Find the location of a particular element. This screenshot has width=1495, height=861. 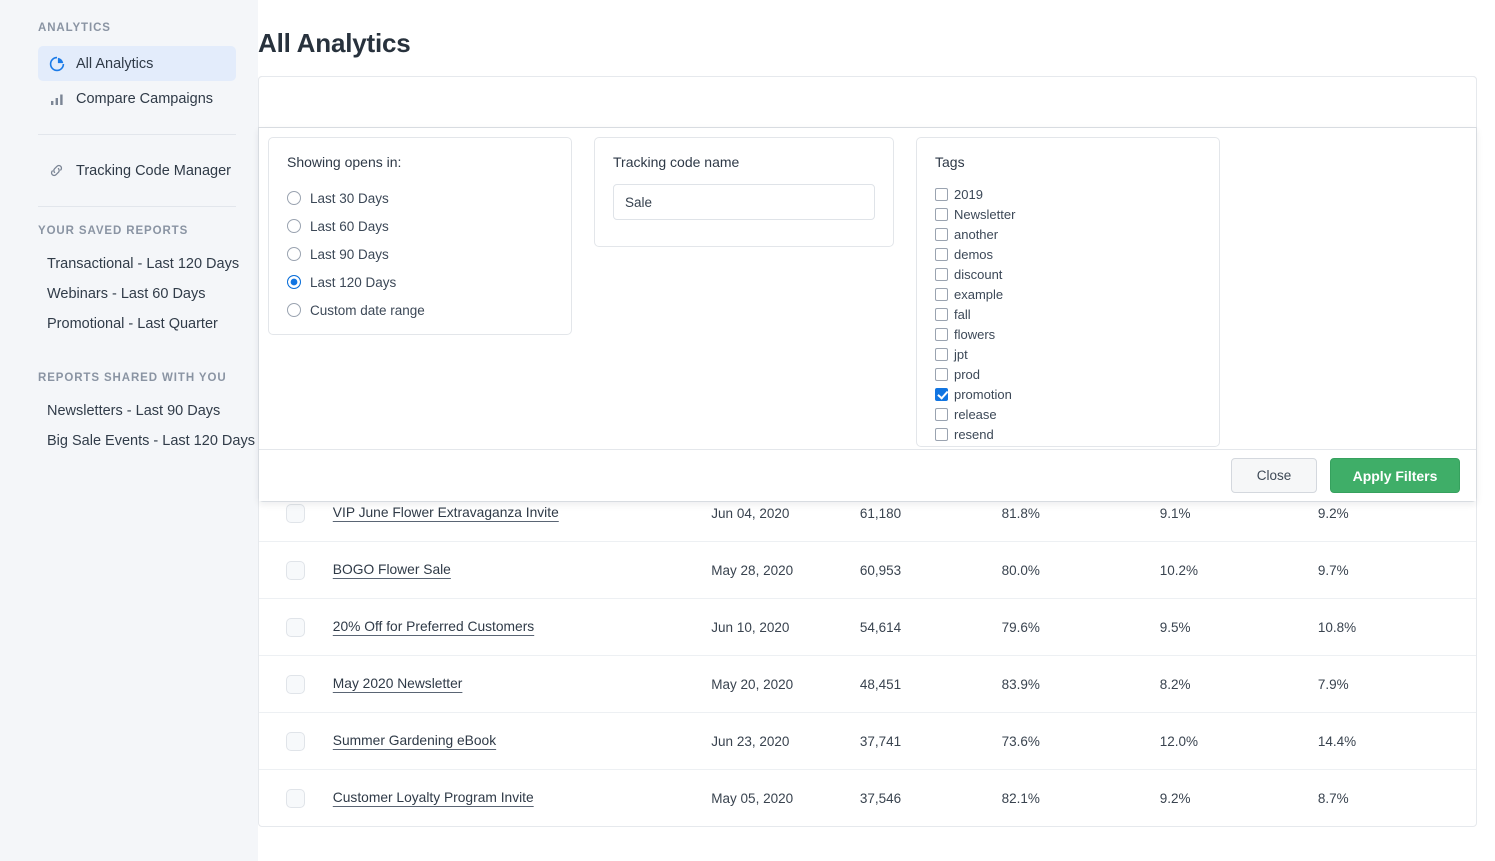

radio-option-last-120-days: Last 120 Days is located at coordinates (420, 282).